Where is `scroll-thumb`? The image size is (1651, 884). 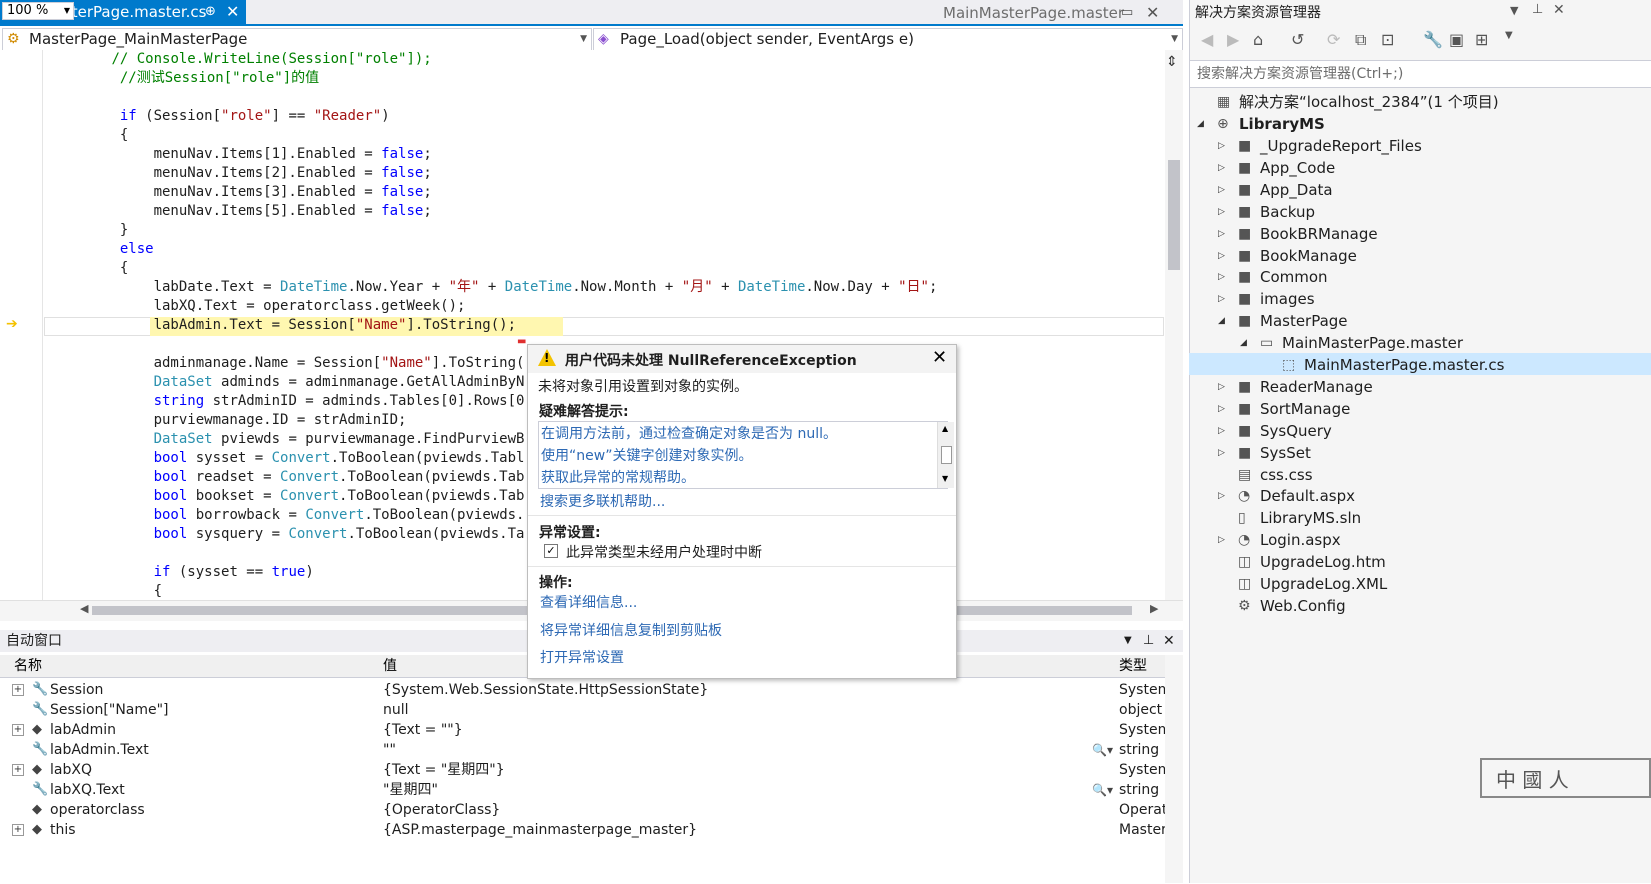
scroll-thumb is located at coordinates (946, 455).